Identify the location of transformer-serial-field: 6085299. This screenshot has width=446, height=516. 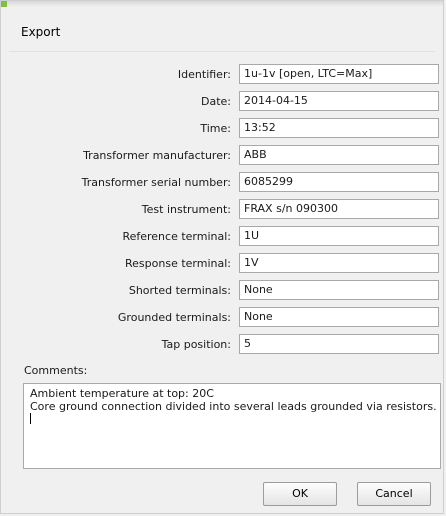
(339, 182).